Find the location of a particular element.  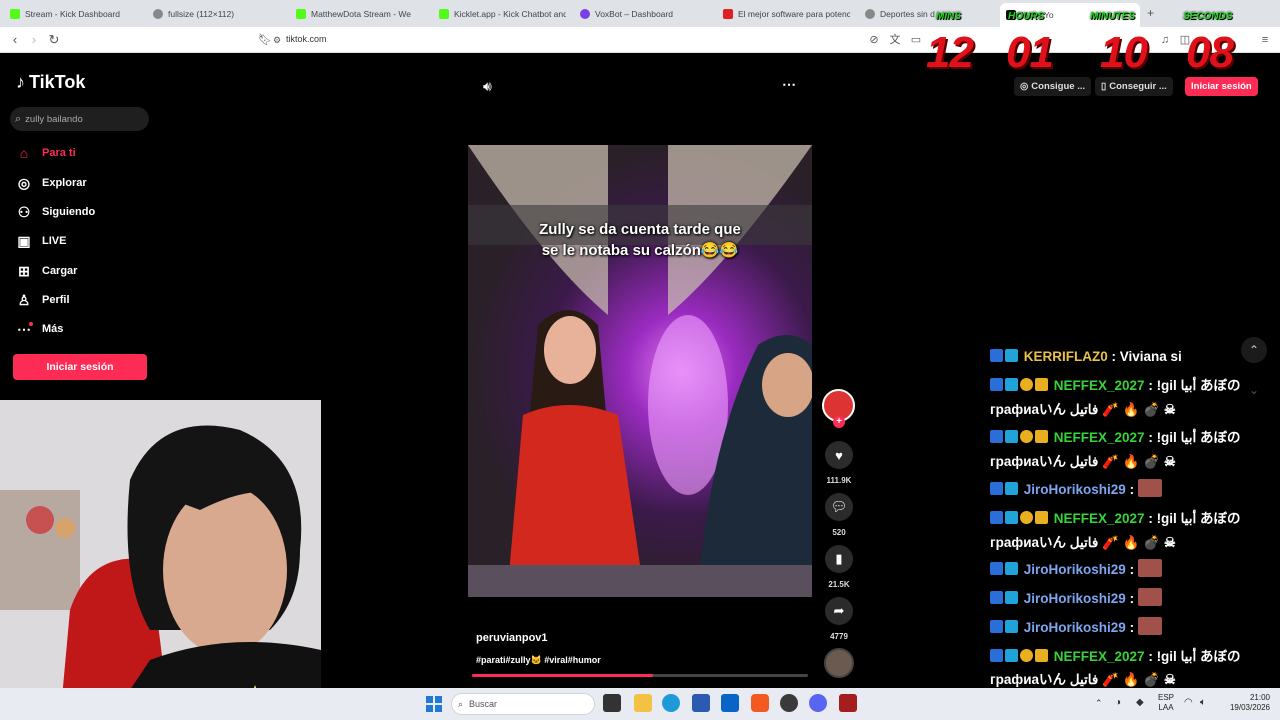

sidebar-item-cargar: ⊞ Cargar is located at coordinates (46, 271).